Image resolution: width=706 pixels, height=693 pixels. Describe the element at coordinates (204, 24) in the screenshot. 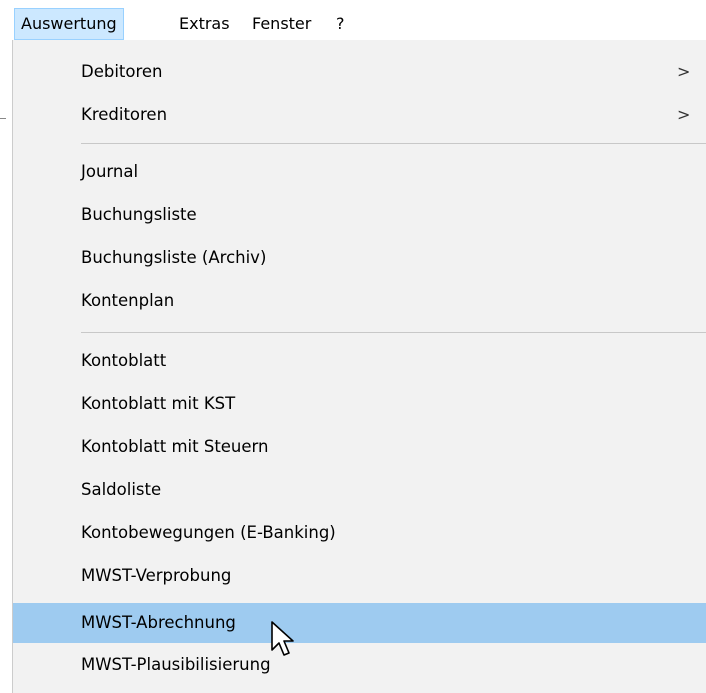

I see `menu-extras: Extras` at that location.